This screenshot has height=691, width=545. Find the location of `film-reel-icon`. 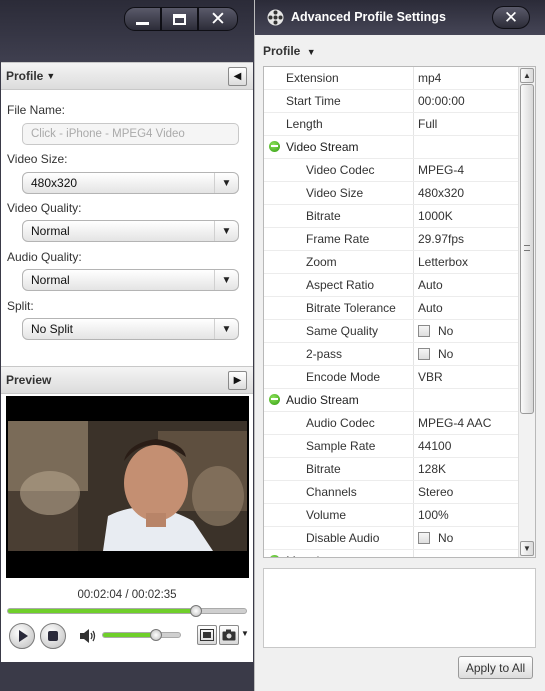

film-reel-icon is located at coordinates (275, 17).